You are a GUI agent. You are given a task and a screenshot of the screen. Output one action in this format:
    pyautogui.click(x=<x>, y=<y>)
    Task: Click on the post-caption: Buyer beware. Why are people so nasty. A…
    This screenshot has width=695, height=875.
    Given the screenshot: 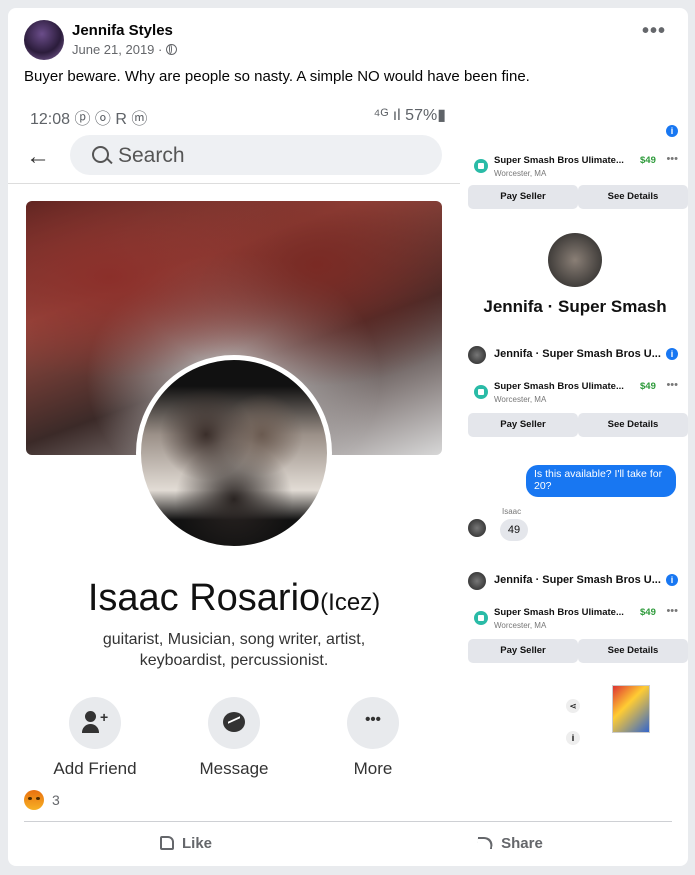 What is the action you would take?
    pyautogui.click(x=277, y=76)
    